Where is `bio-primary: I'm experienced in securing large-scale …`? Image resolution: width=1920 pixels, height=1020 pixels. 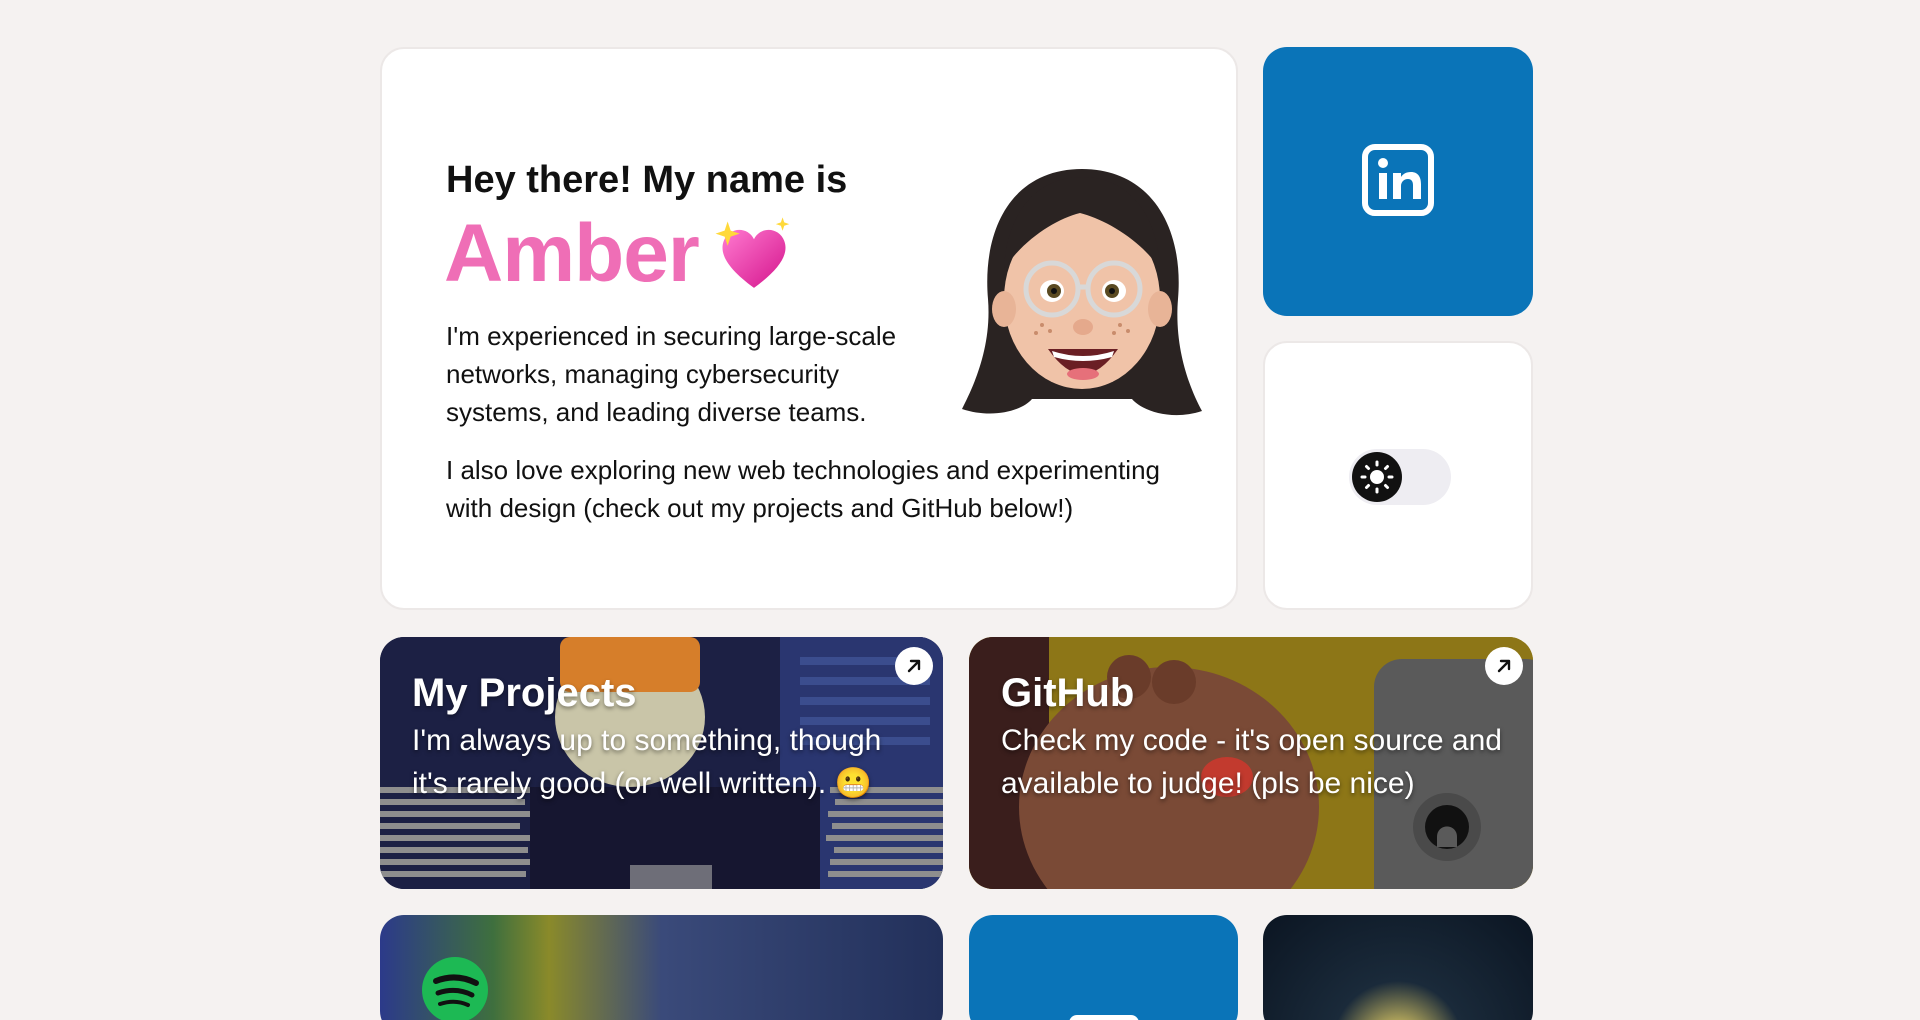
bio-primary: I'm experienced in securing large-scale … is located at coordinates (671, 374).